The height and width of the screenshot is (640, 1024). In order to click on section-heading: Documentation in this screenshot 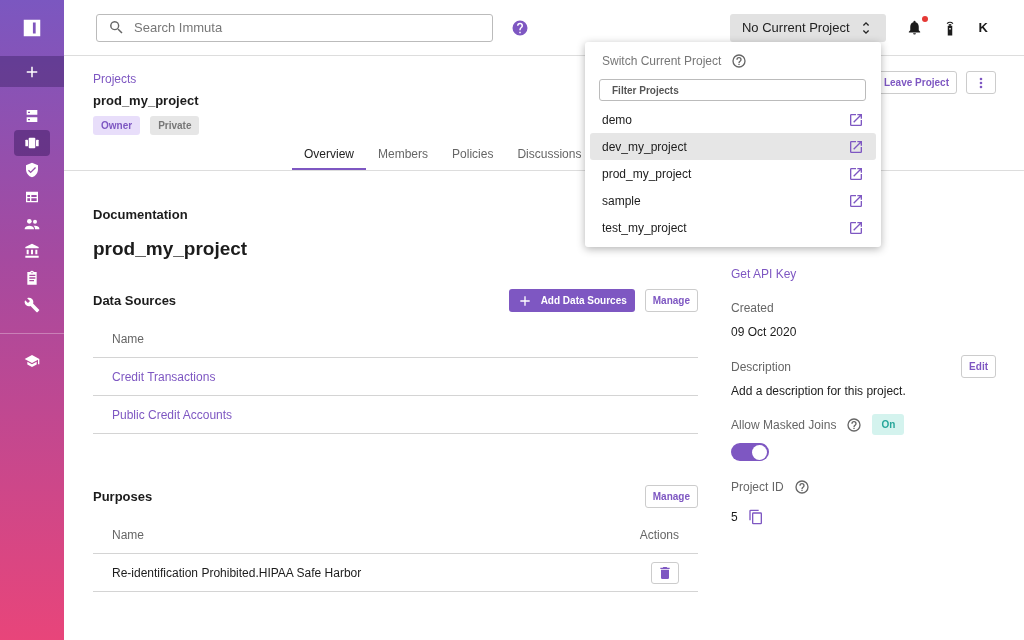, I will do `click(141, 214)`.